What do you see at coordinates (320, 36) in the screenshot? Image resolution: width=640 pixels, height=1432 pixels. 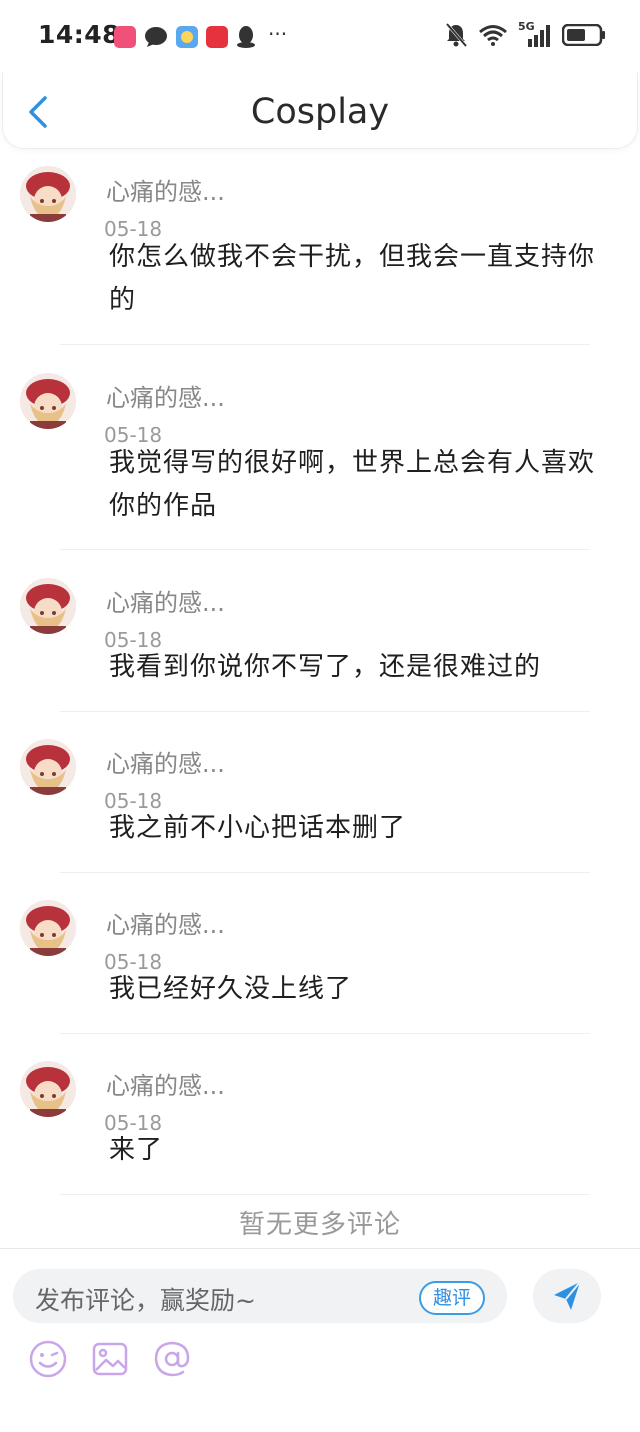 I see `status-bar: 14:48 ··· 5G` at bounding box center [320, 36].